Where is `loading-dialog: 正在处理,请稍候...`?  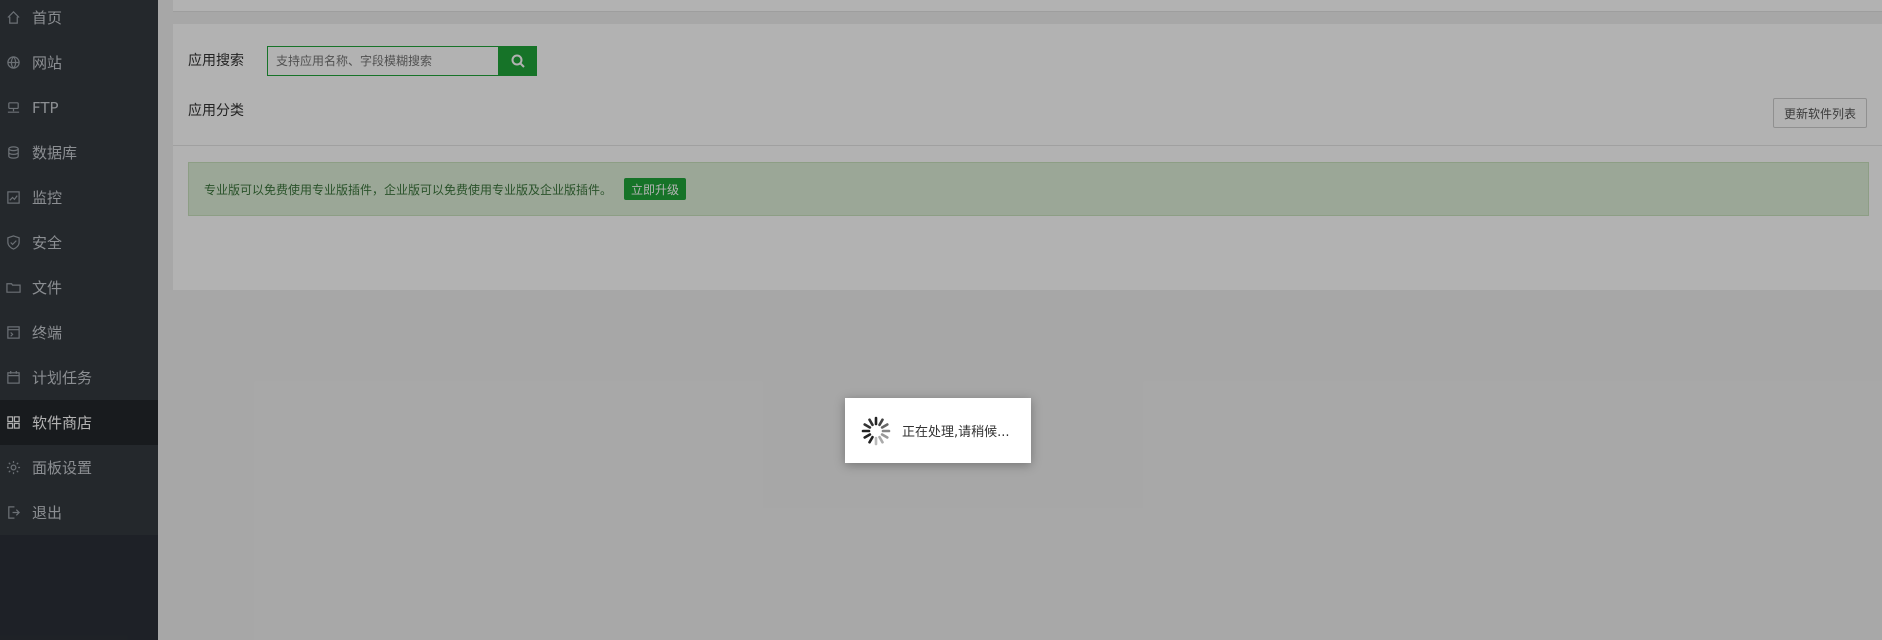
loading-dialog: 正在处理,请稍候... is located at coordinates (938, 430).